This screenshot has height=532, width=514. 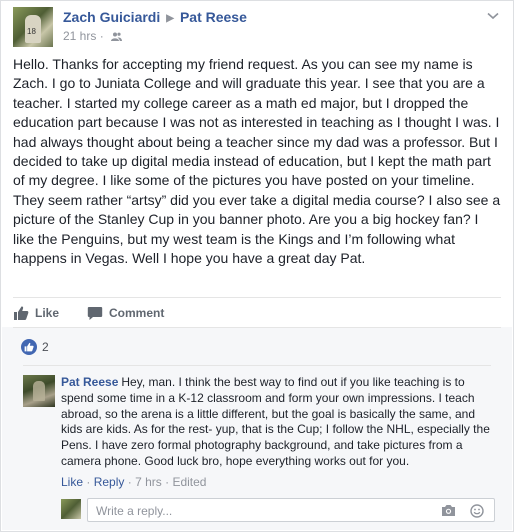 I want to click on comment-meta-sep-1: ·, so click(x=88, y=482).